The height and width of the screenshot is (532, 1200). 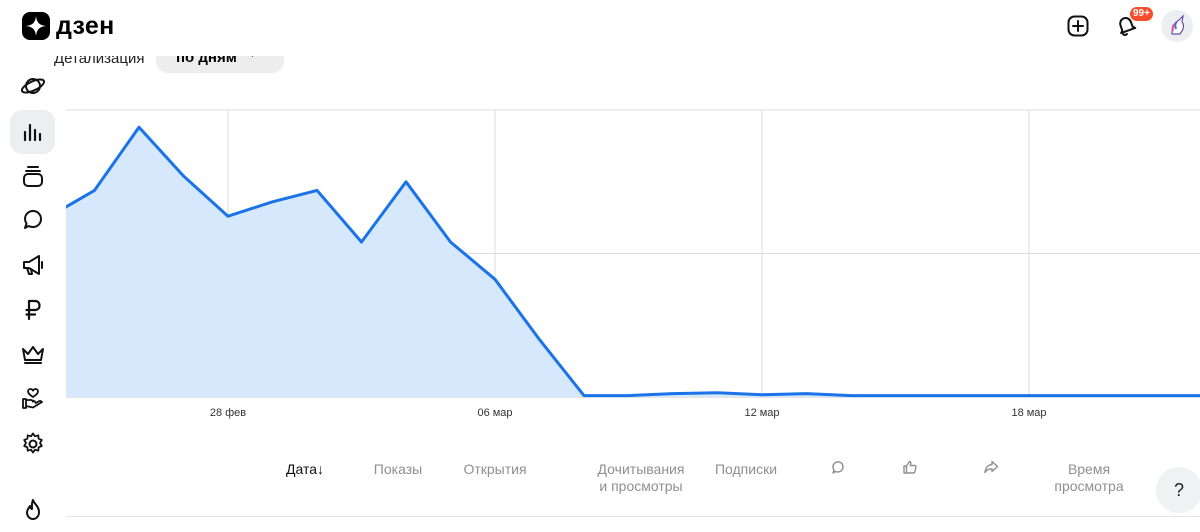 I want to click on sidebar-item-trends, so click(x=32, y=510).